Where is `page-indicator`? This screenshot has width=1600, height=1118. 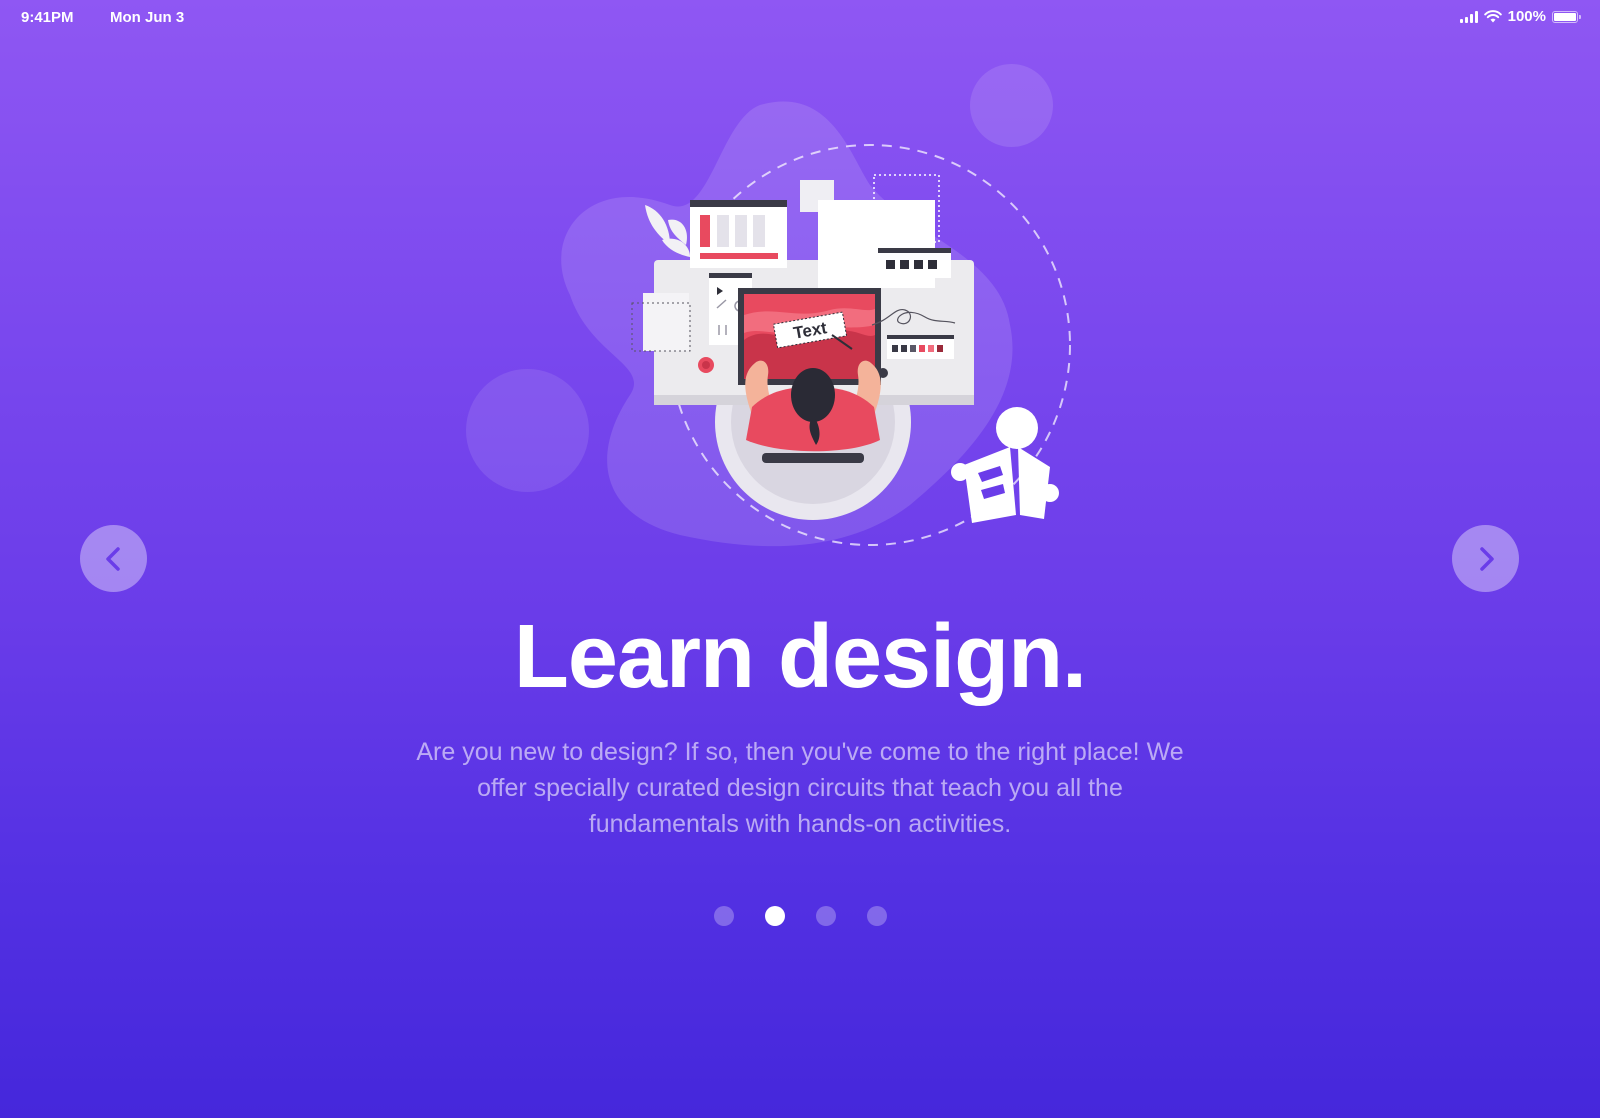 page-indicator is located at coordinates (800, 916).